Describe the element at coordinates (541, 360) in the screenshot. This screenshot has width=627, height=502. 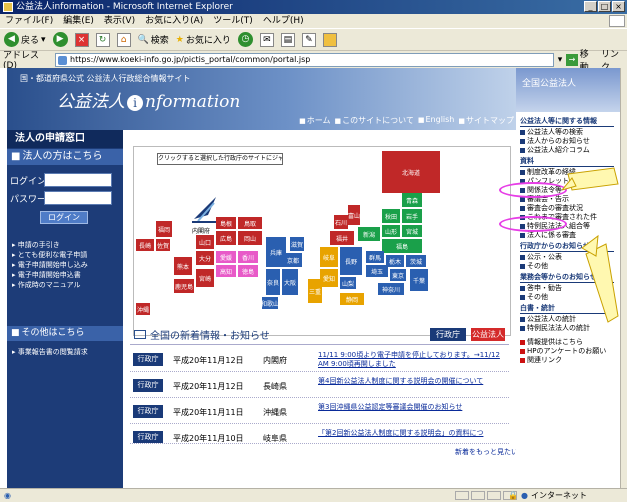
I see `right-menu-item: 関連リンク` at that location.